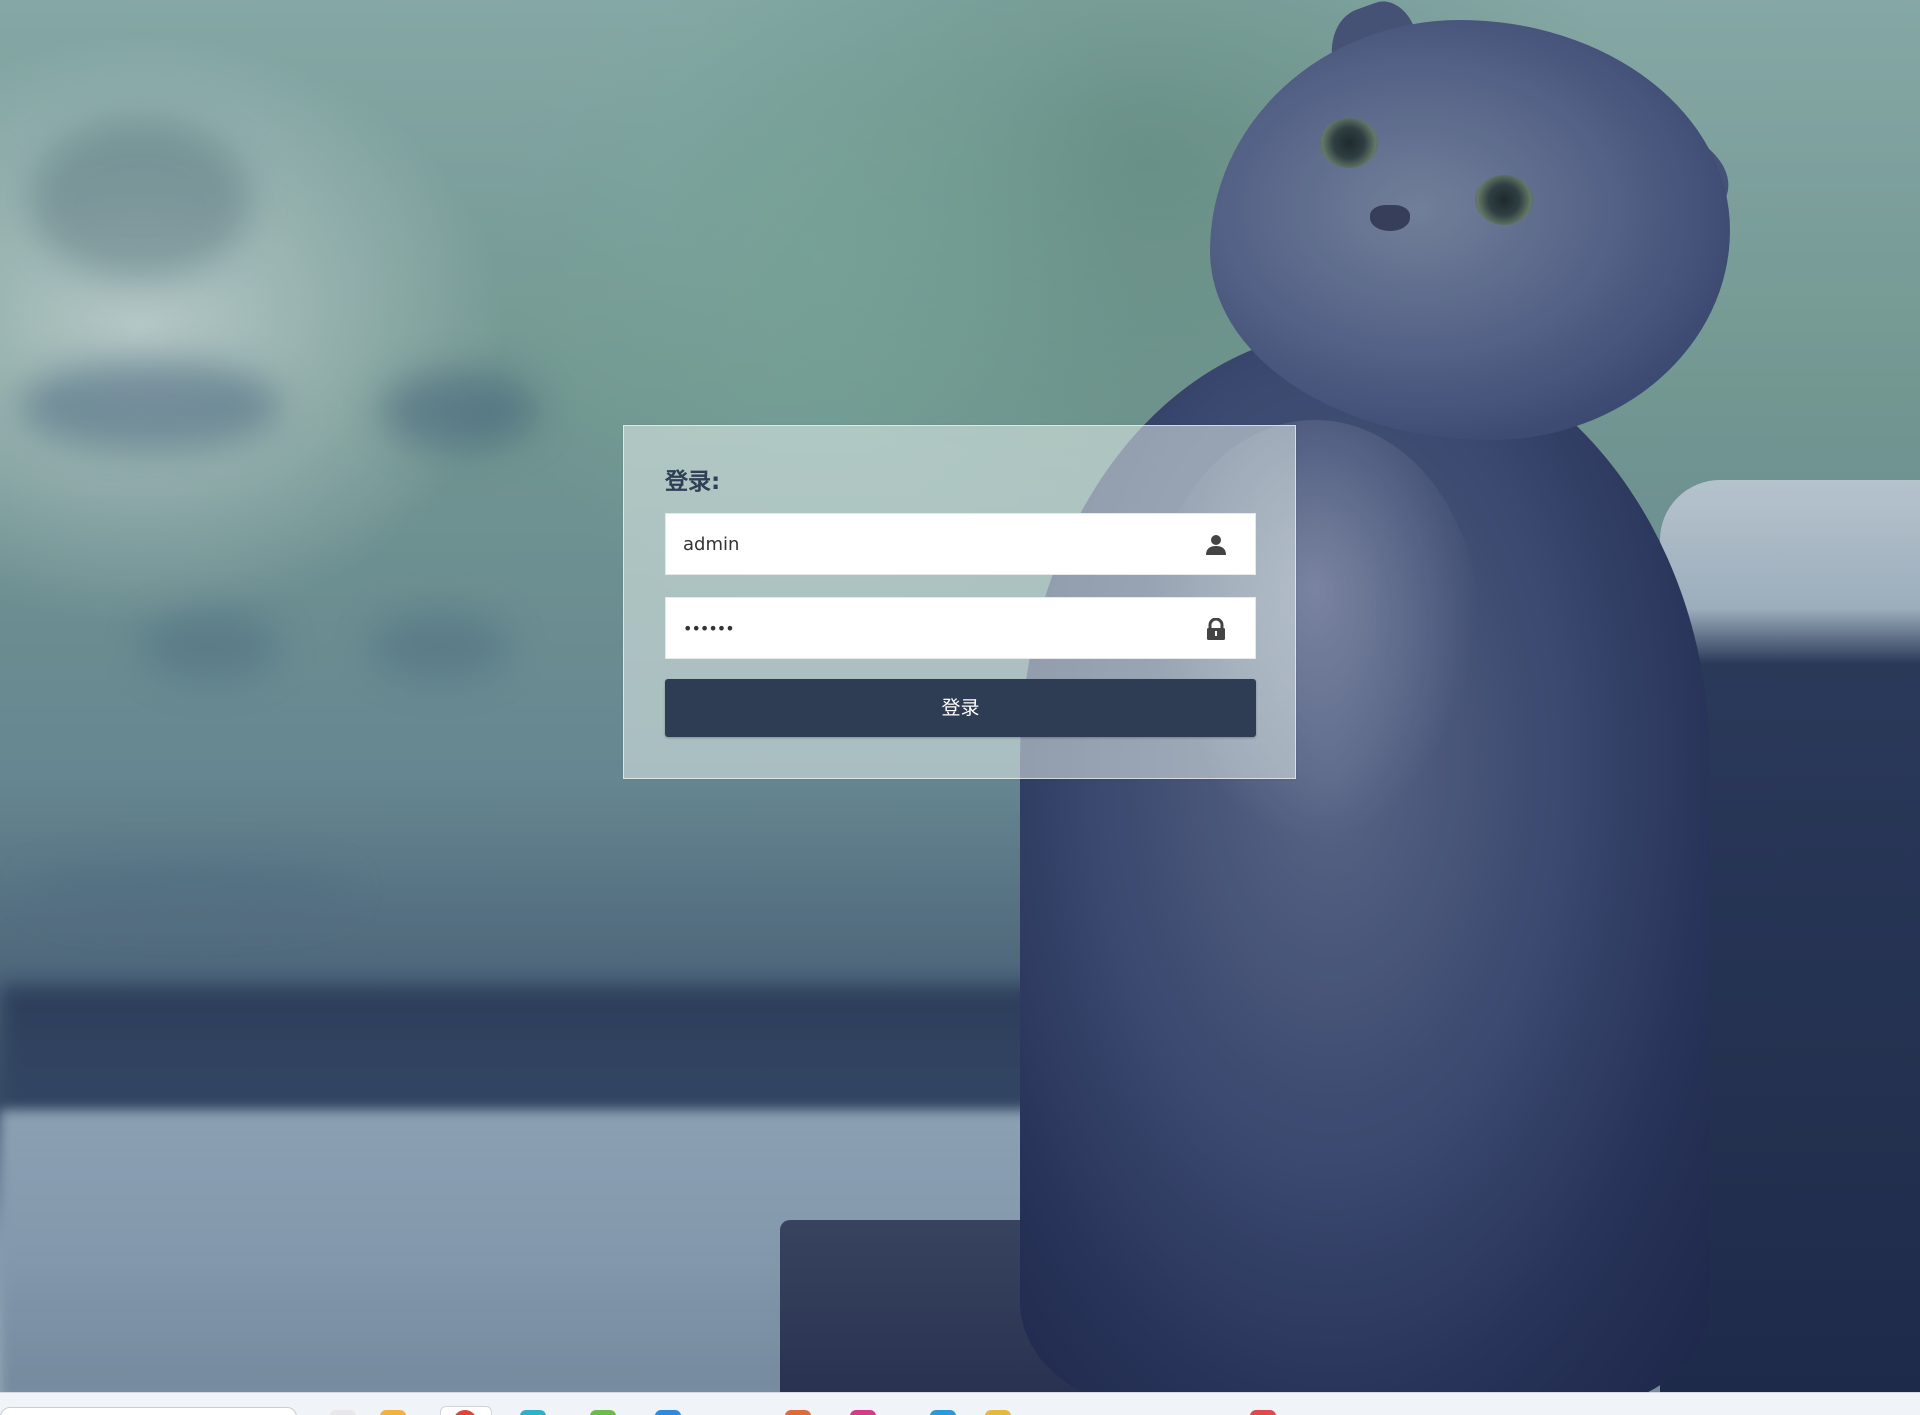  I want to click on login-title: 登录:, so click(693, 482).